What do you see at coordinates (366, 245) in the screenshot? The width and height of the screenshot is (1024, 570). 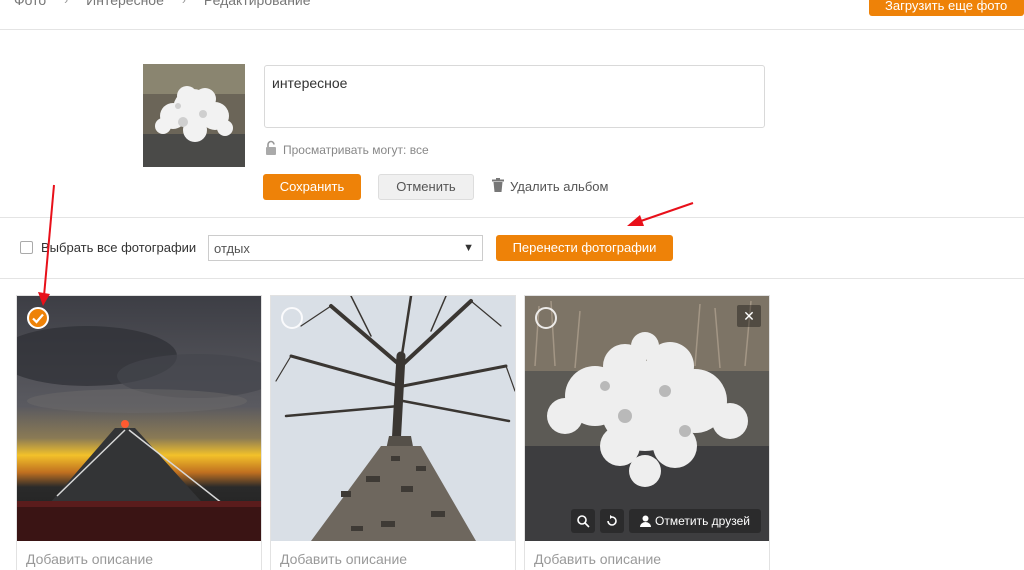 I see `annotation-arrows` at bounding box center [366, 245].